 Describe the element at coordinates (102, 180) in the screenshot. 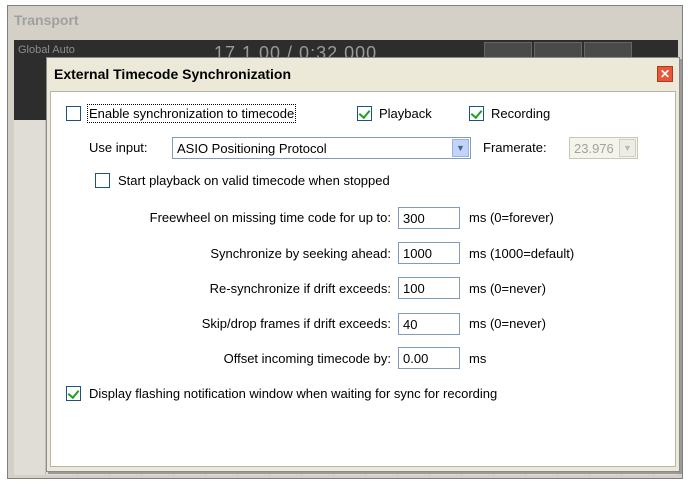

I see `start-playback-checkbox` at that location.